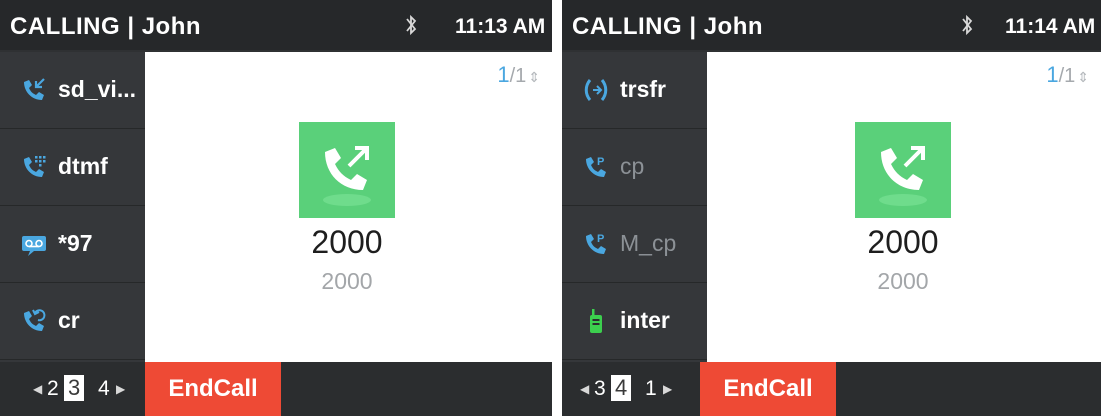 This screenshot has width=1101, height=416. I want to click on softkey-label: dtmf, so click(83, 166).